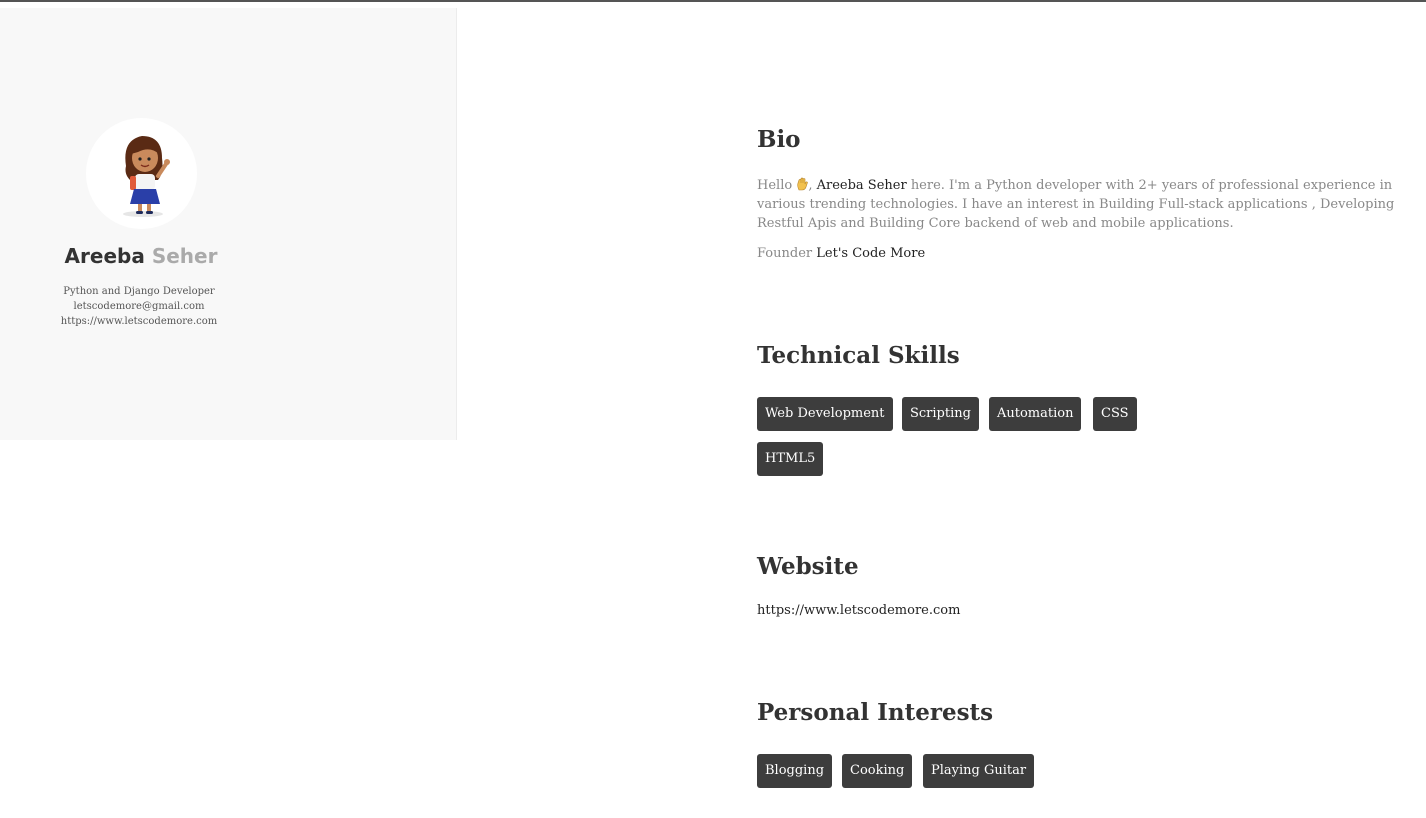 Image resolution: width=1426 pixels, height=818 pixels. Describe the element at coordinates (825, 414) in the screenshot. I see `skill-tag: Web Development` at that location.